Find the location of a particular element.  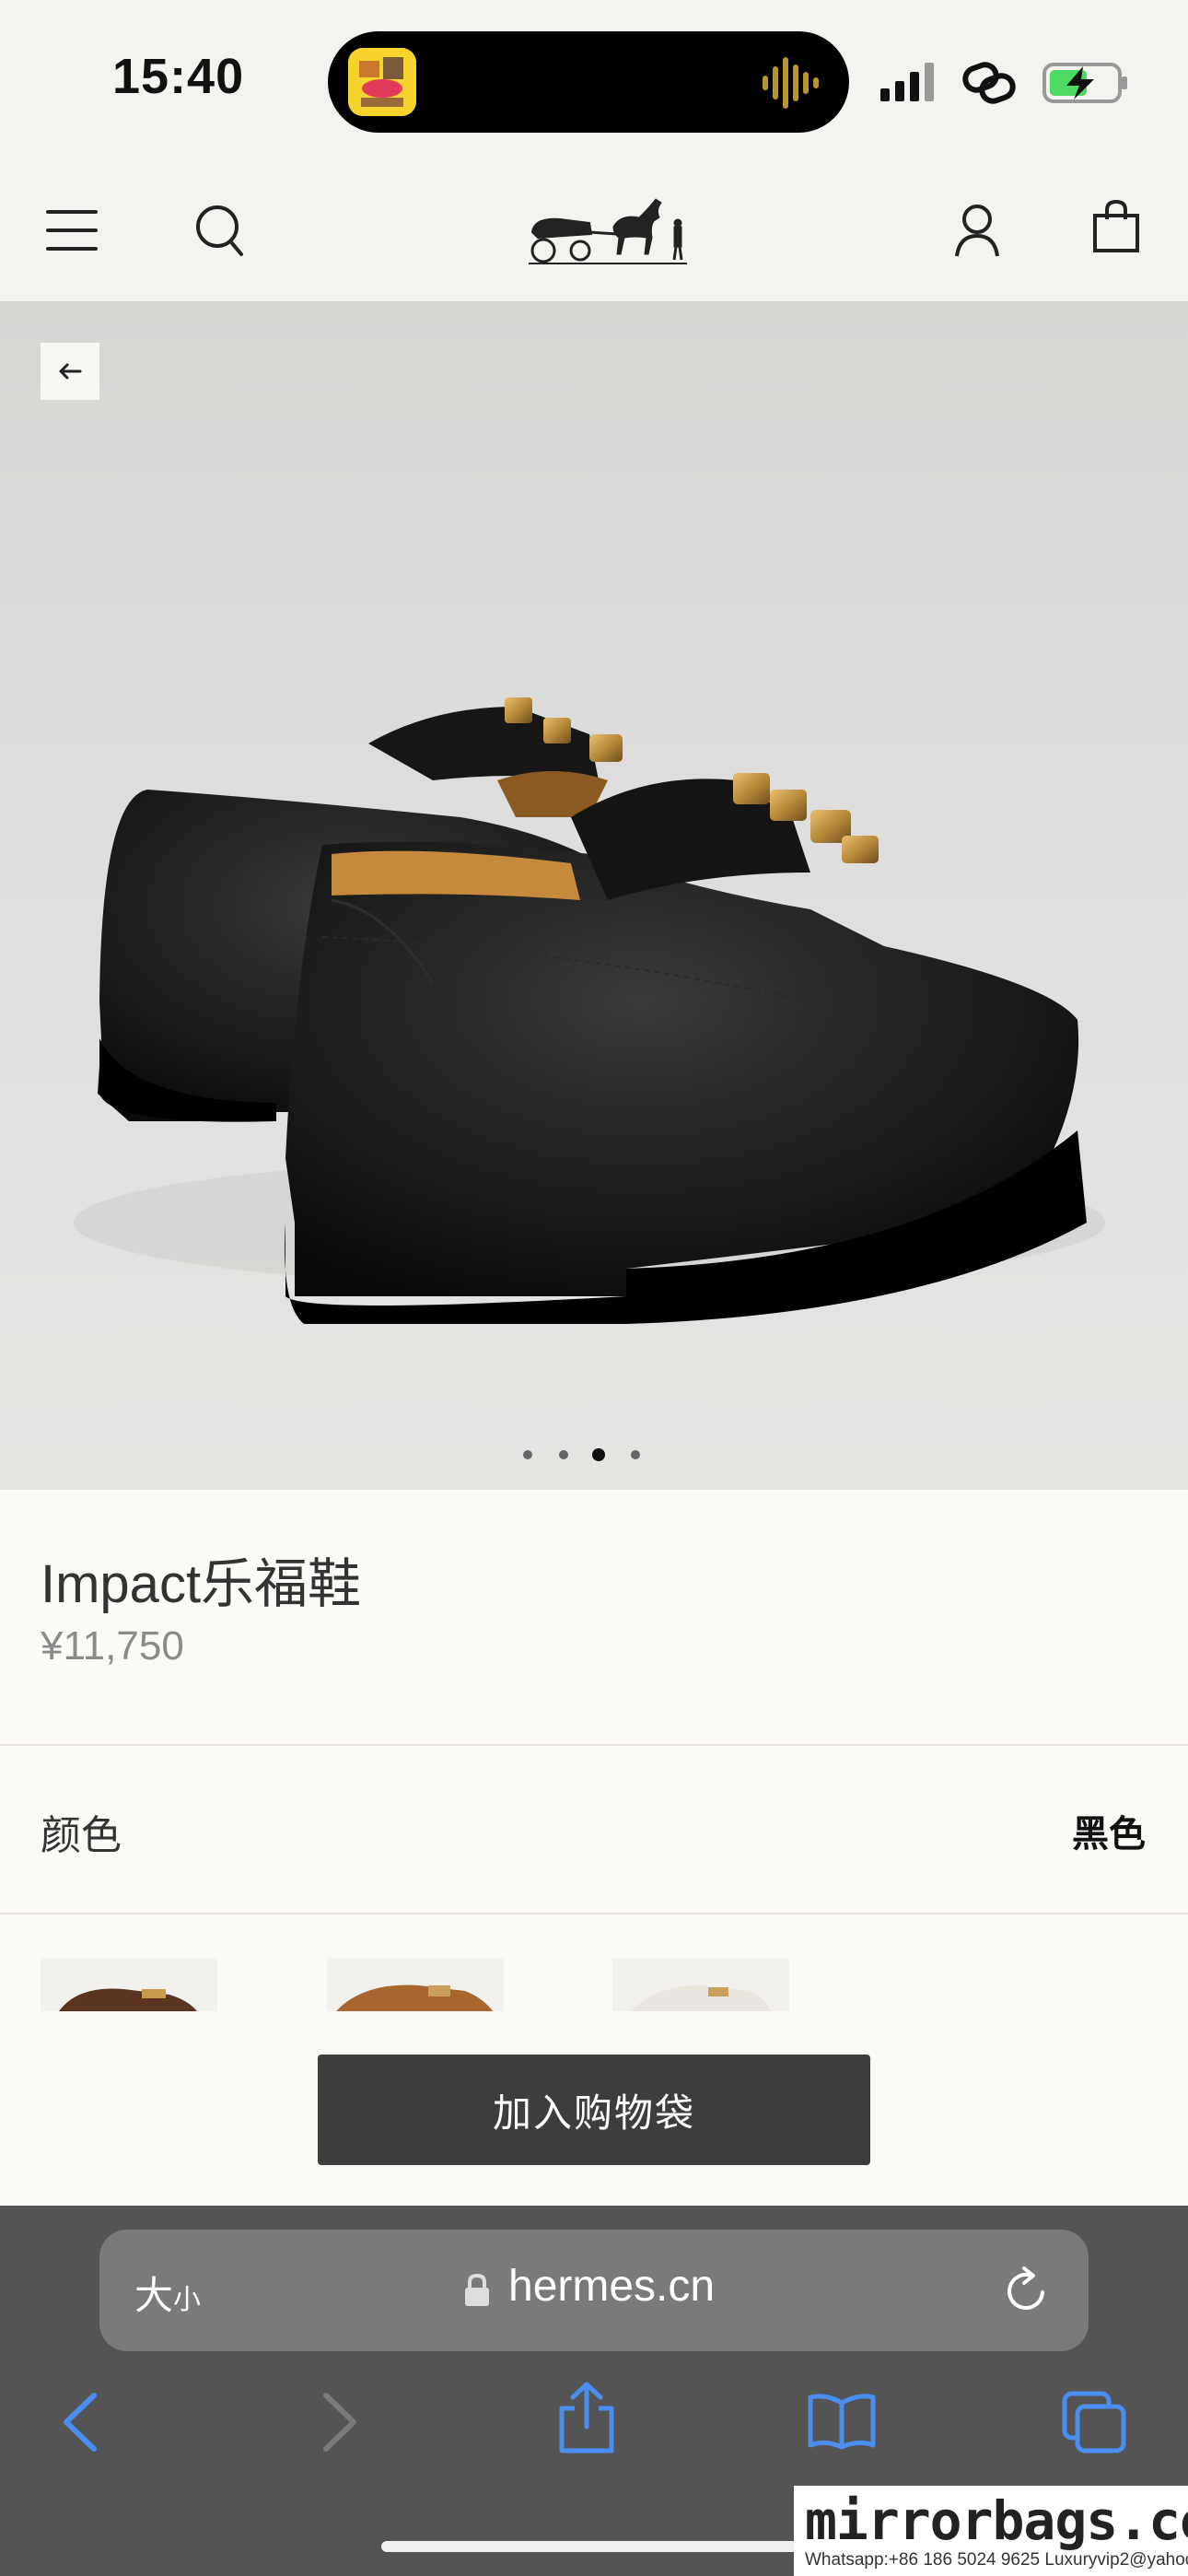

back-button is located at coordinates (70, 371).